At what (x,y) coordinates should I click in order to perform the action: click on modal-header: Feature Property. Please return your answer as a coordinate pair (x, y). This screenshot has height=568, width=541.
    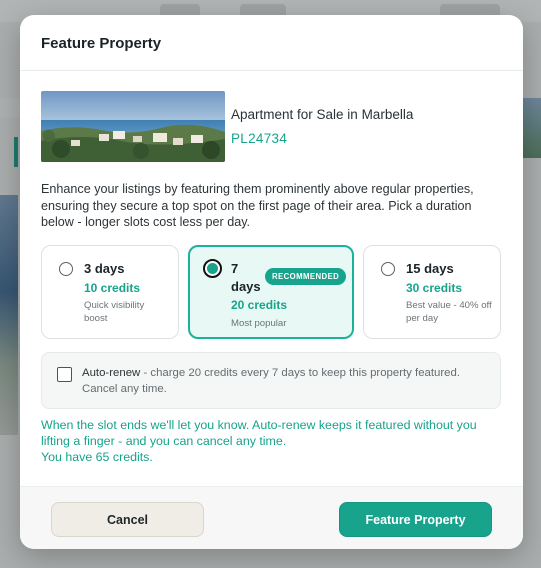
    Looking at the image, I should click on (271, 43).